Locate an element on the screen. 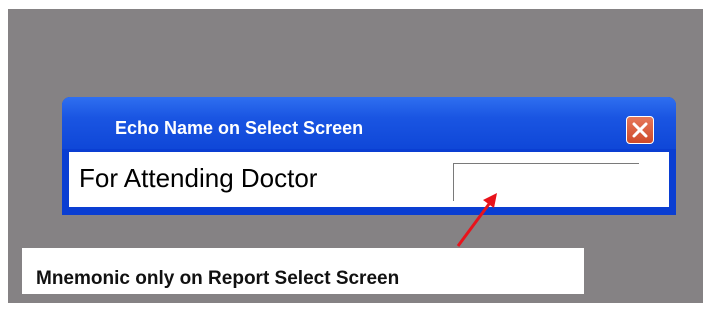 This screenshot has width=715, height=309. close-button is located at coordinates (640, 130).